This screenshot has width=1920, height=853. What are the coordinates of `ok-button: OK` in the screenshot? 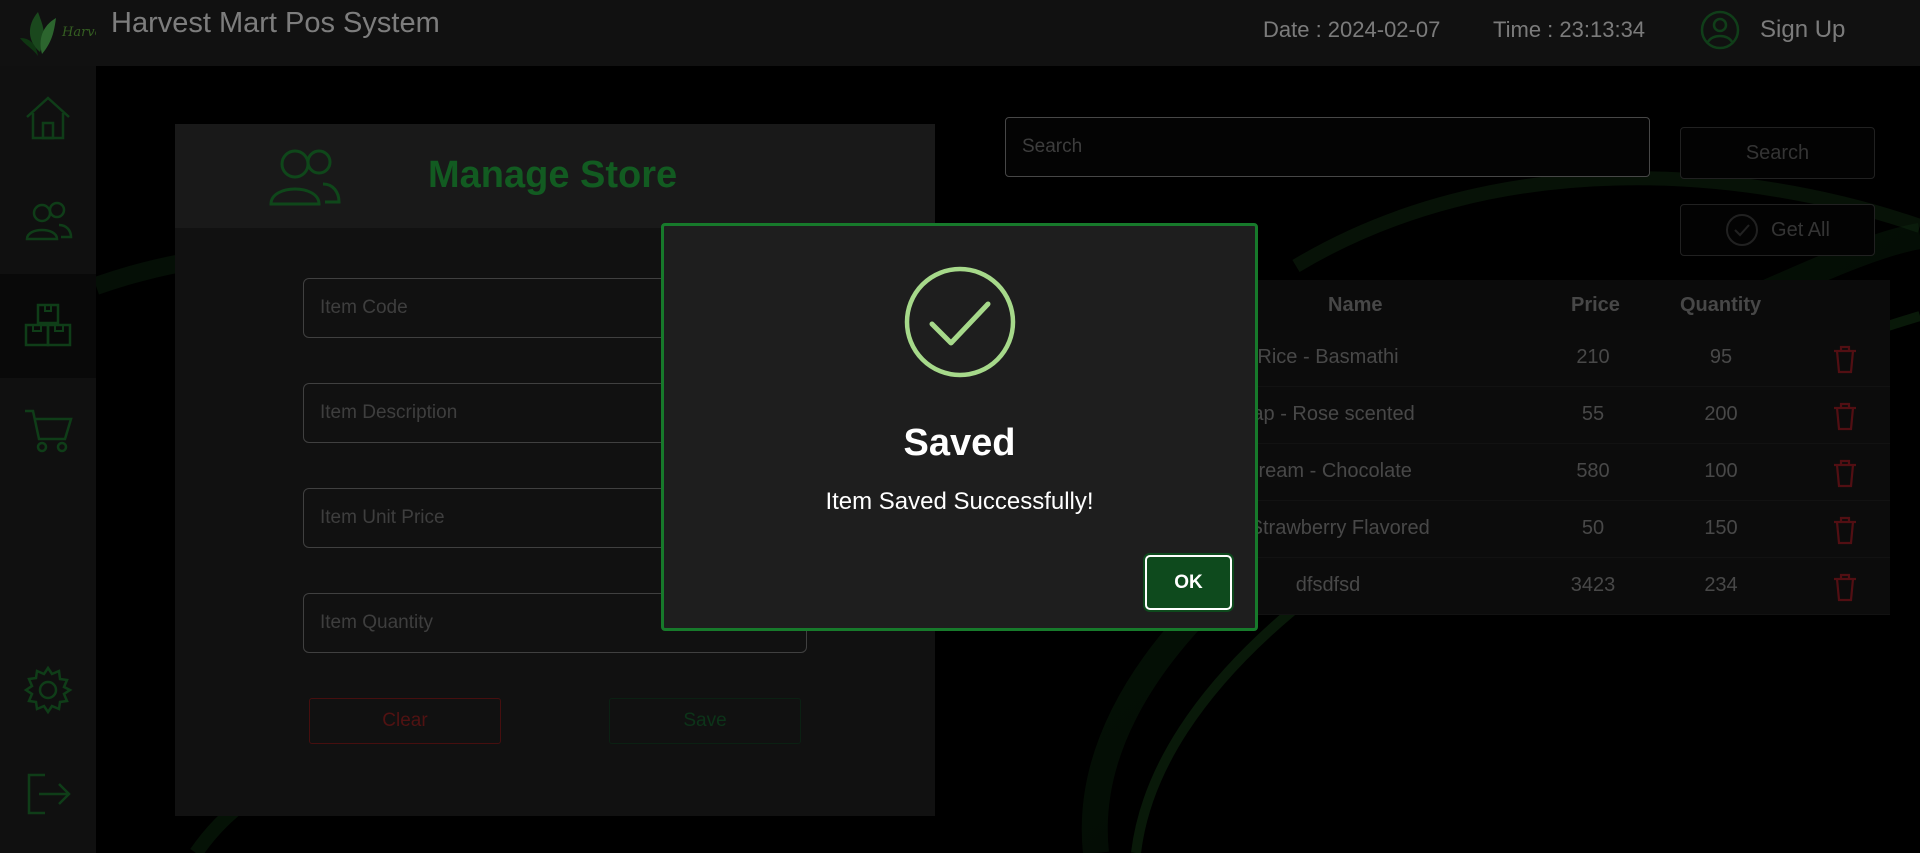 It's located at (1188, 582).